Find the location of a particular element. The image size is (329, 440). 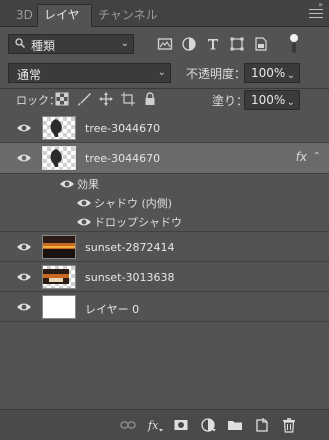

lock-artboard-icon is located at coordinates (128, 99).